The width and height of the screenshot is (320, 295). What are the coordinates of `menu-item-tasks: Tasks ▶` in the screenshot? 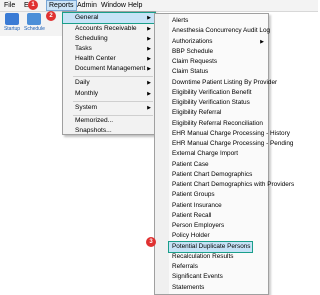 It's located at (109, 49).